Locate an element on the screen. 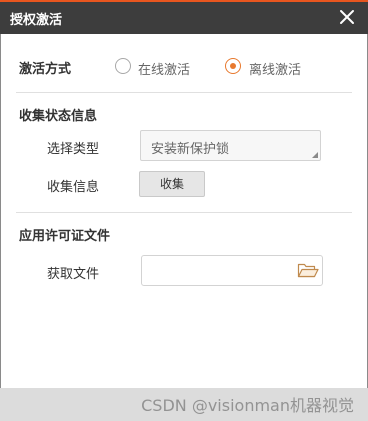 The height and width of the screenshot is (421, 368). select-type-label: 选择类型 is located at coordinates (73, 149).